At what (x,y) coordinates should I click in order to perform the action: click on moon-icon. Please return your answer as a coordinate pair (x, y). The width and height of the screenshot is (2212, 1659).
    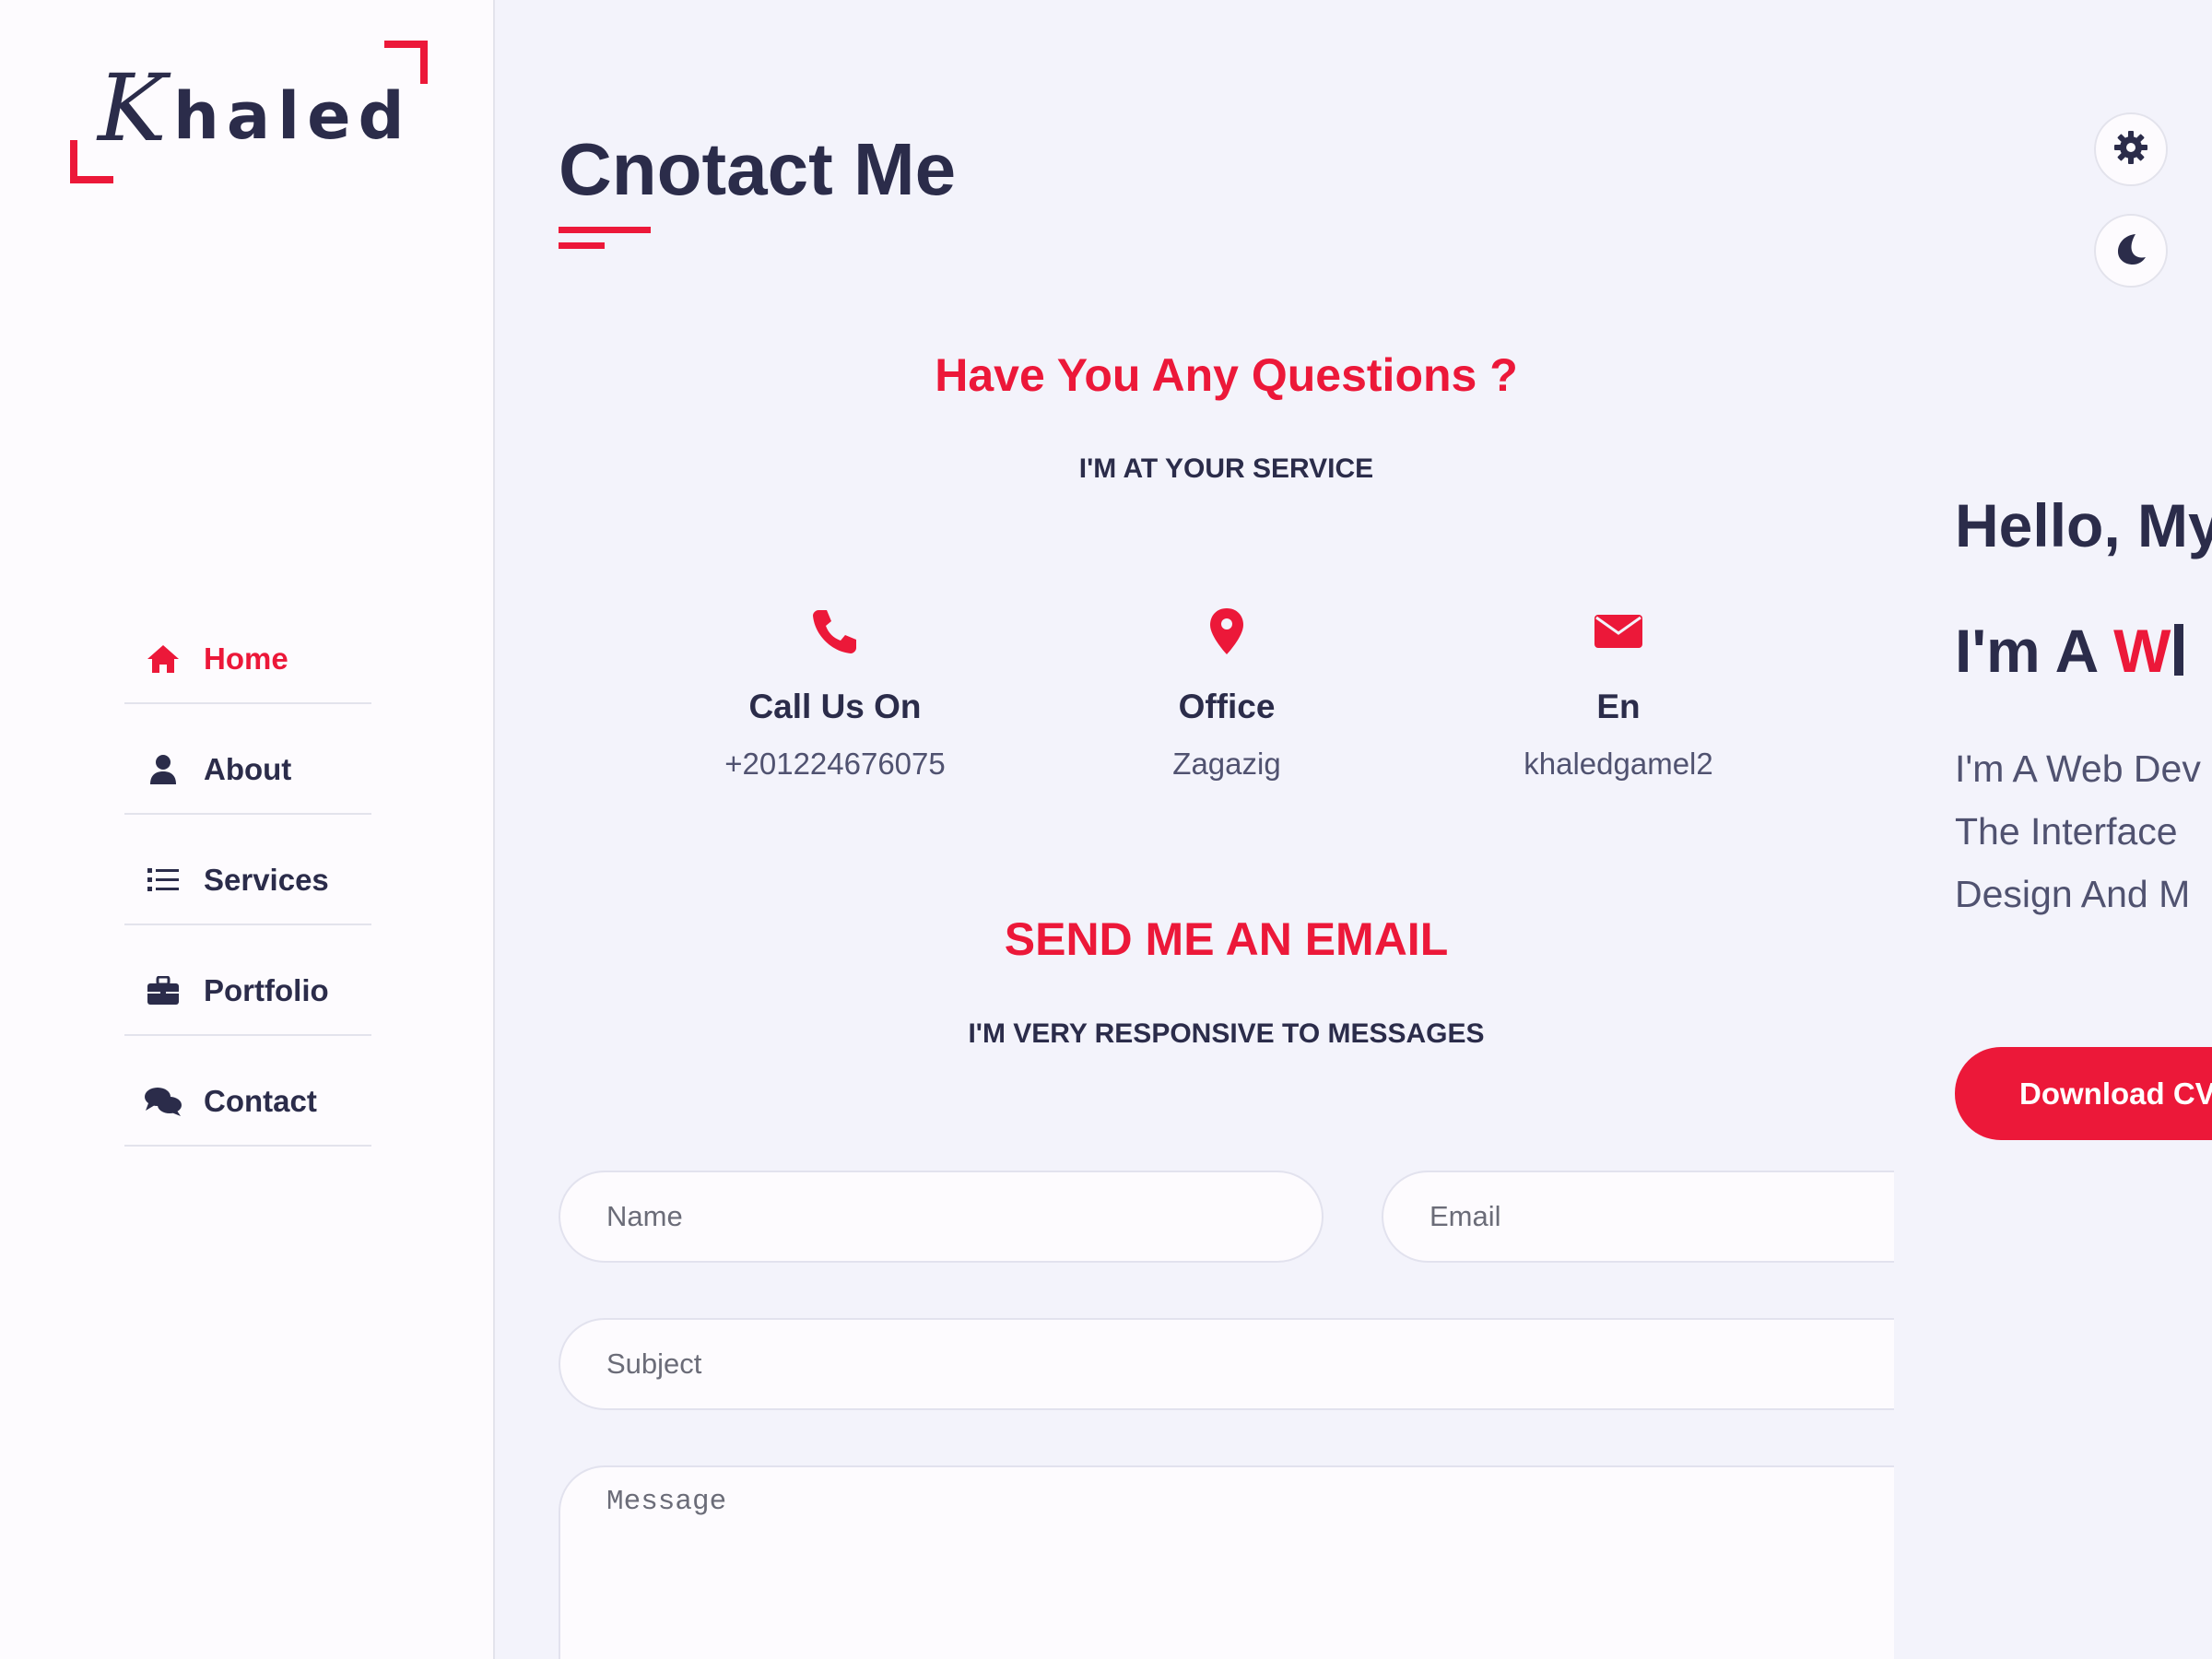
    Looking at the image, I should click on (2130, 251).